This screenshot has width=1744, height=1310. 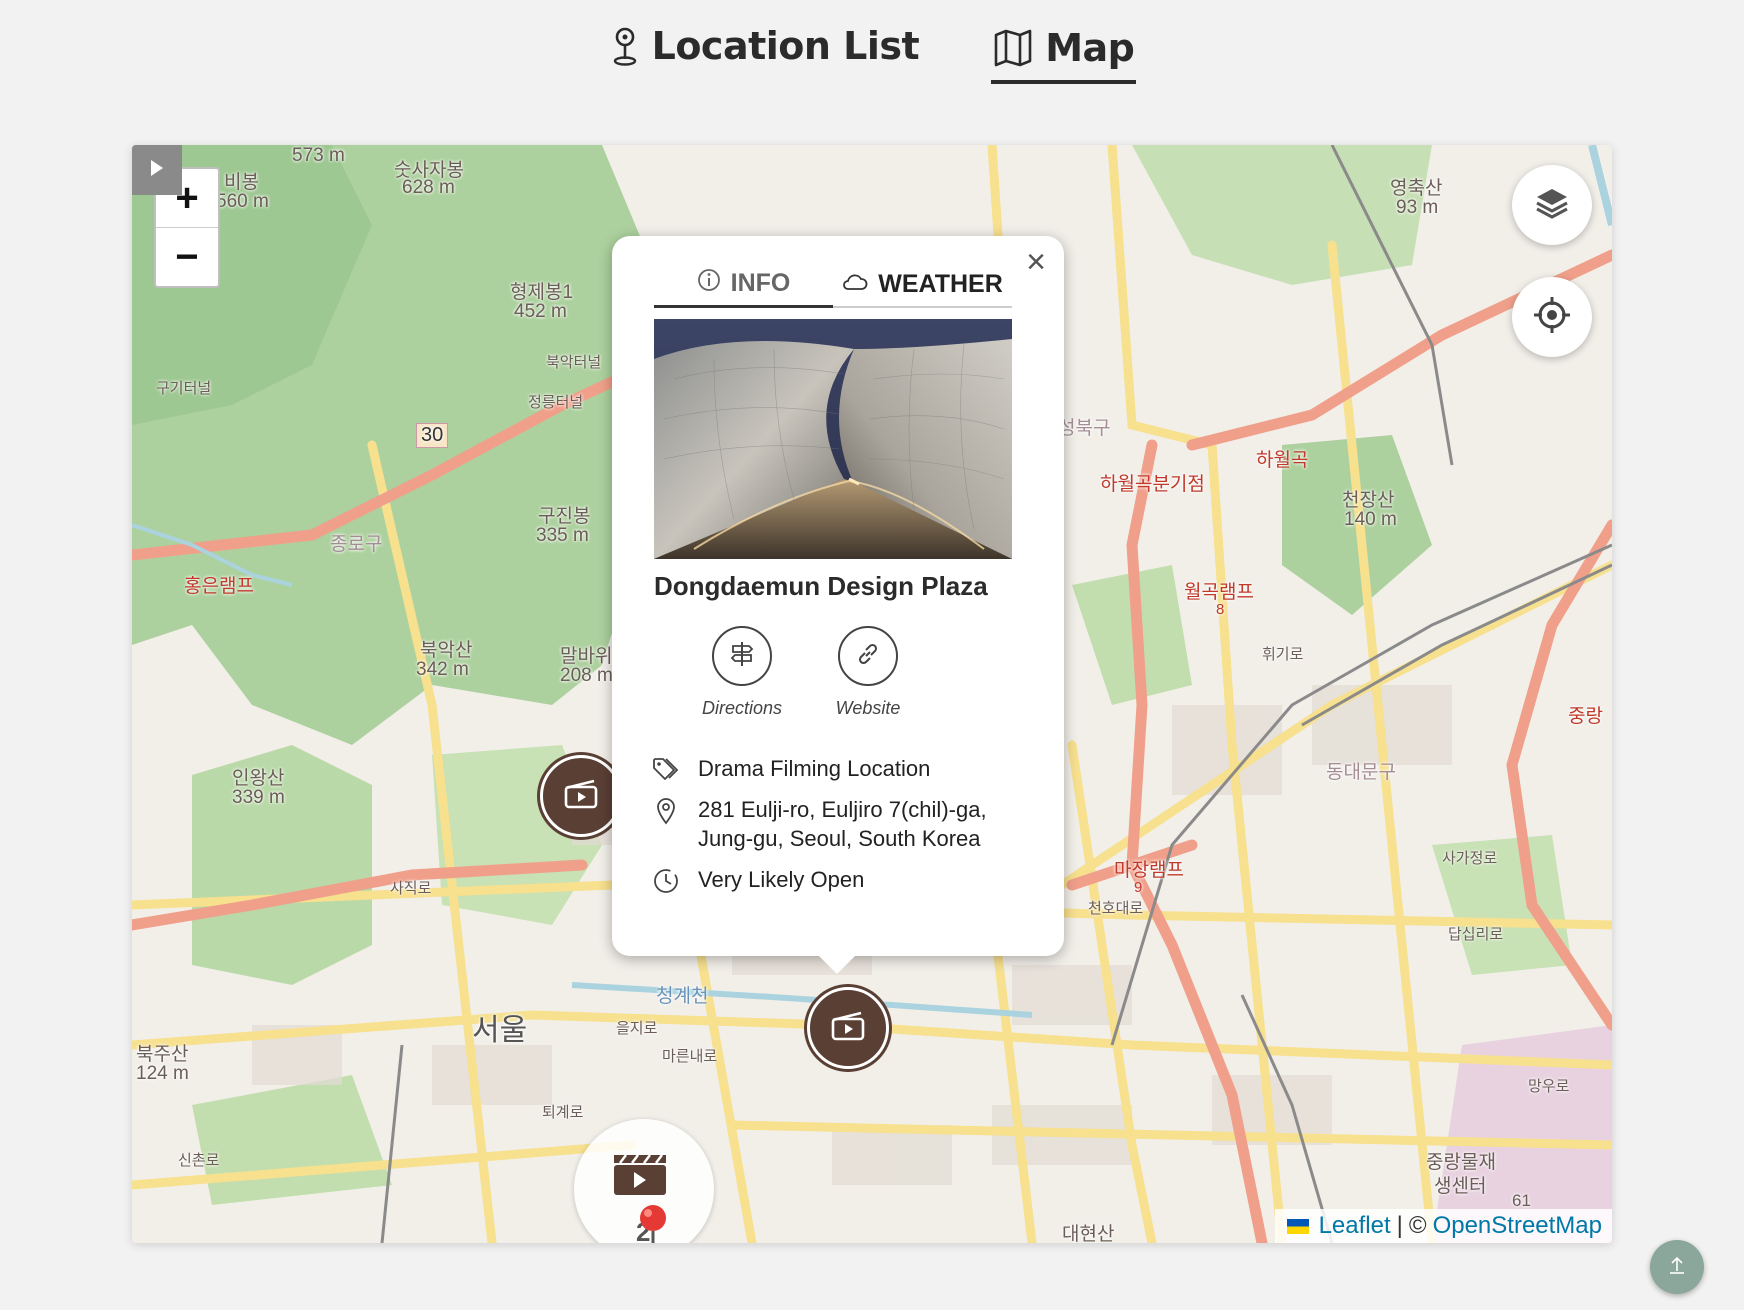 I want to click on map-label: 중랑물재, so click(x=1461, y=1162).